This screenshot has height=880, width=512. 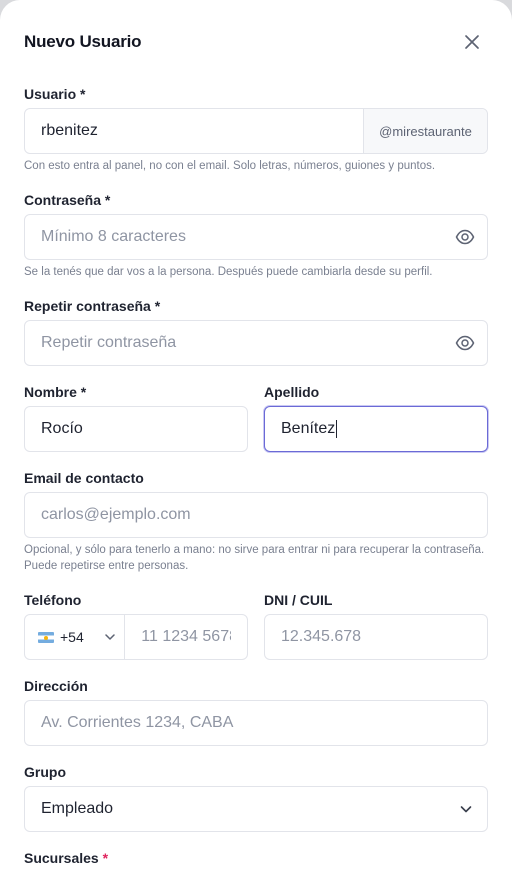 I want to click on close-icon, so click(x=472, y=42).